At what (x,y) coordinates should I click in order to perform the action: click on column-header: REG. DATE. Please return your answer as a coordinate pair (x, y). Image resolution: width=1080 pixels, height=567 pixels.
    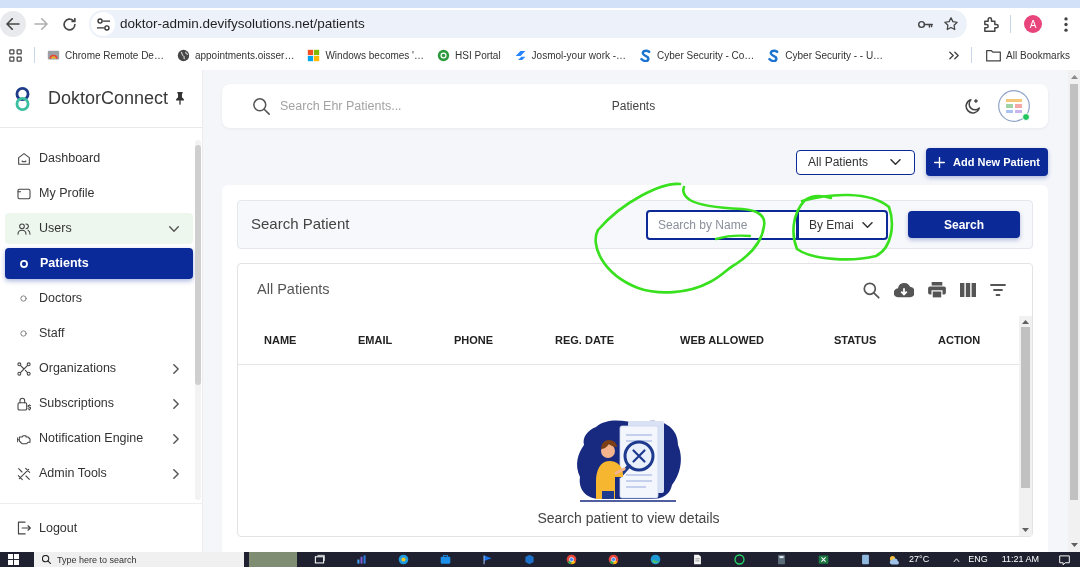
    Looking at the image, I should click on (585, 340).